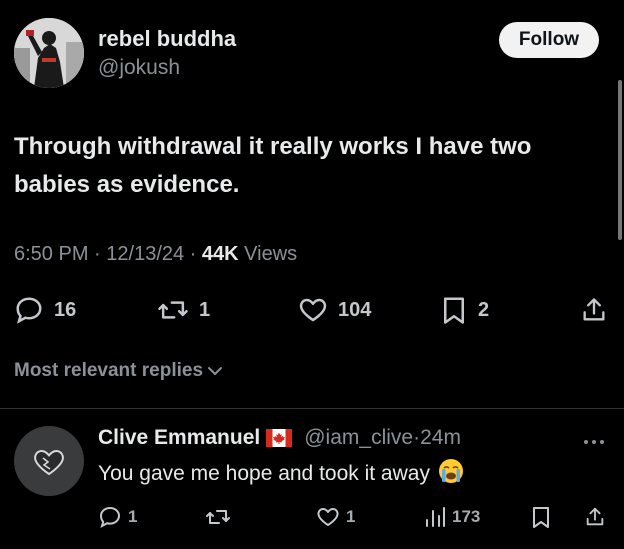  What do you see at coordinates (620, 160) in the screenshot?
I see `scrollbar-thumb` at bounding box center [620, 160].